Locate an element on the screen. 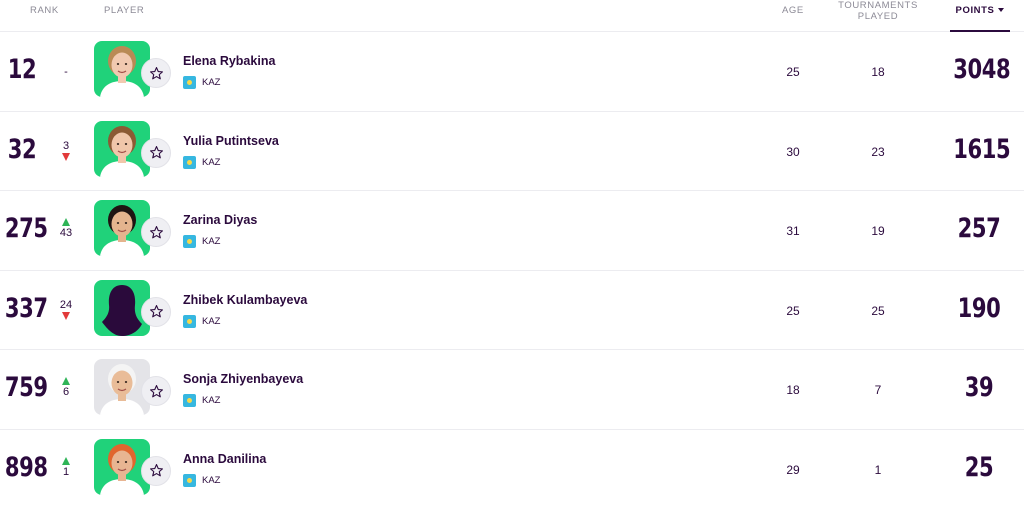  rank-movement: - is located at coordinates (66, 72).